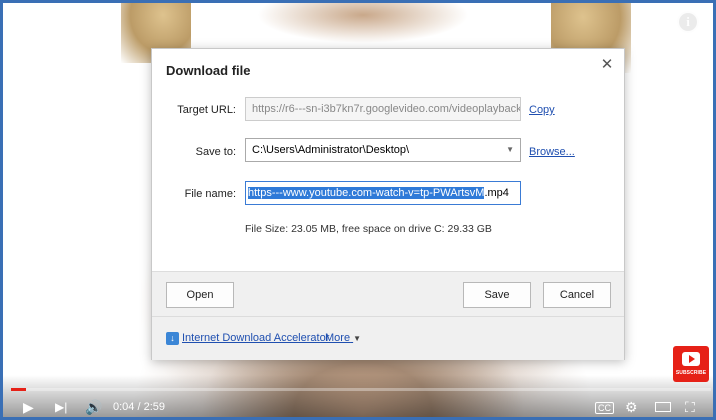  I want to click on save-to-label: Save to:, so click(215, 152).